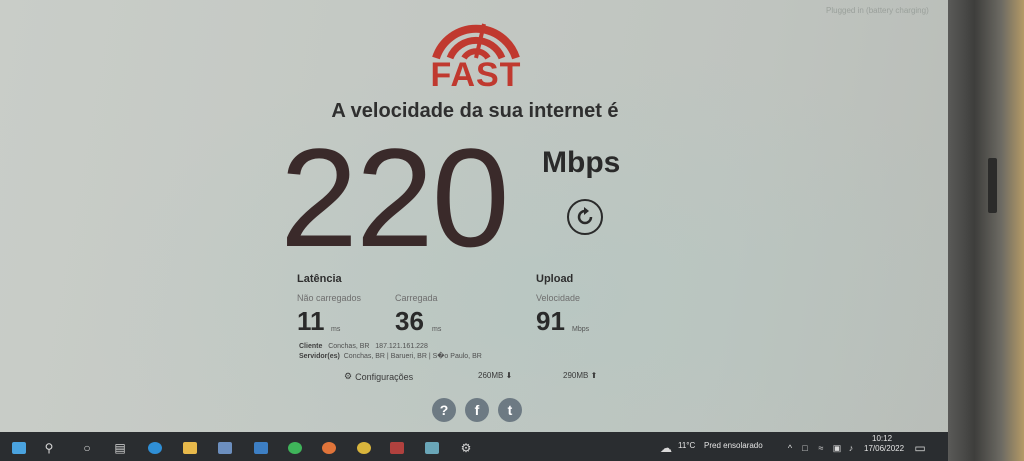  I want to click on latency-loaded-unit: ms, so click(437, 329).